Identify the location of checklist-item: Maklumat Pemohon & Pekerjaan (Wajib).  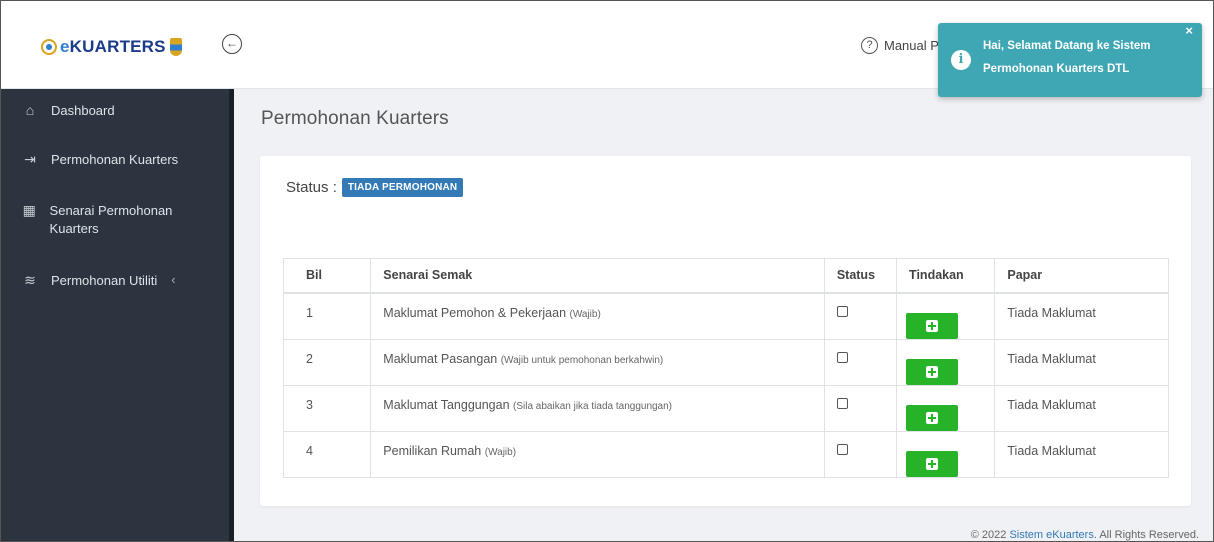
(597, 316).